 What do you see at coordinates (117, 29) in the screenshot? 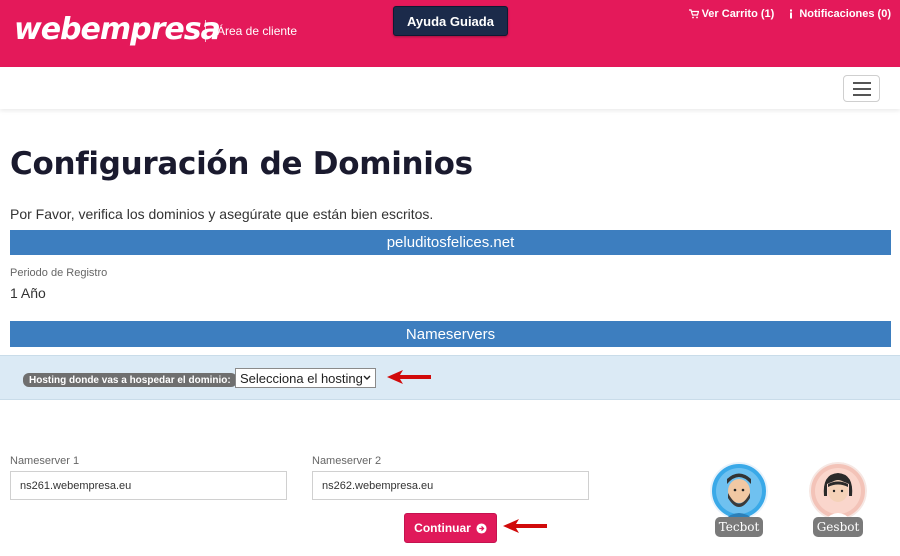
I see `webempresa-logo: webempresa` at bounding box center [117, 29].